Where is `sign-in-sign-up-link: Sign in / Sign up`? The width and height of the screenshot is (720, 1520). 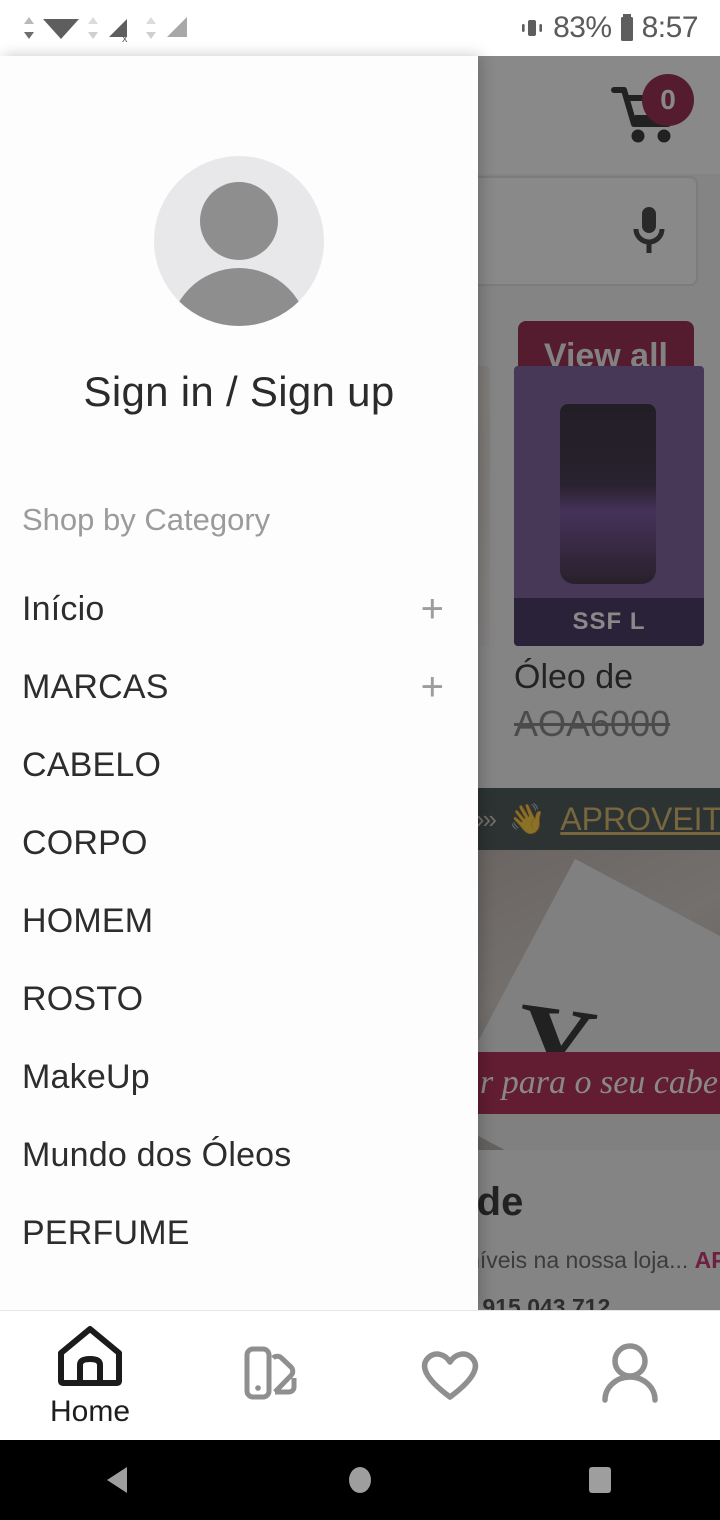
sign-in-sign-up-link: Sign in / Sign up is located at coordinates (239, 392).